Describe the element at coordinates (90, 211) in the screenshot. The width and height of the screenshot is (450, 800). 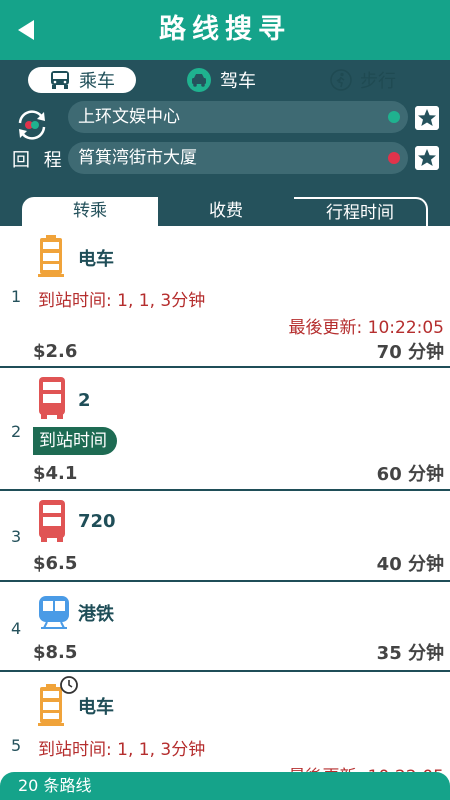
I see `tab-transfer: 转乘` at that location.